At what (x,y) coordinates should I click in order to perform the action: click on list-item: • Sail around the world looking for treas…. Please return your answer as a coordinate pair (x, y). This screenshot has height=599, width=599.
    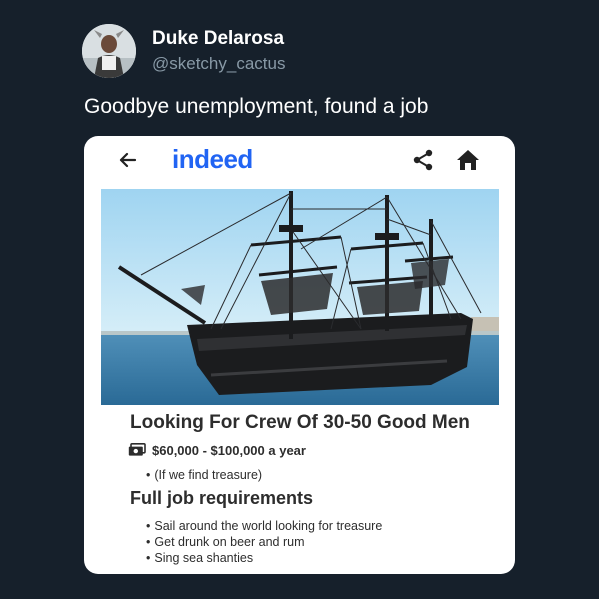
    Looking at the image, I should click on (264, 526).